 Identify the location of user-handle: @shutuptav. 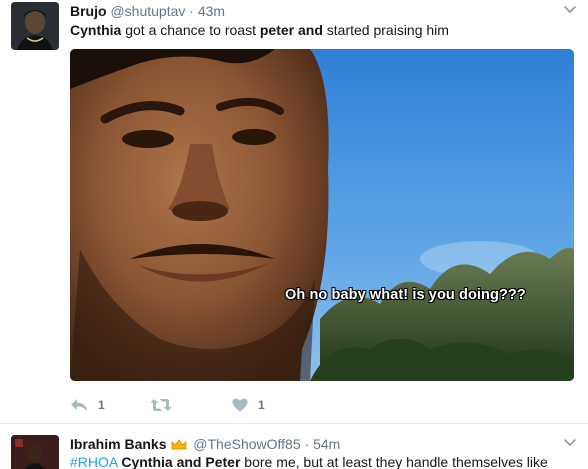
(147, 11).